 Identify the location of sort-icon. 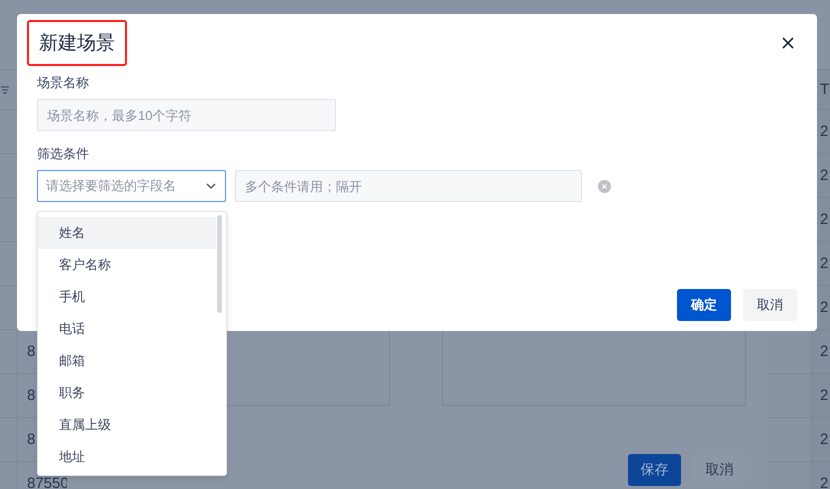
(5, 90).